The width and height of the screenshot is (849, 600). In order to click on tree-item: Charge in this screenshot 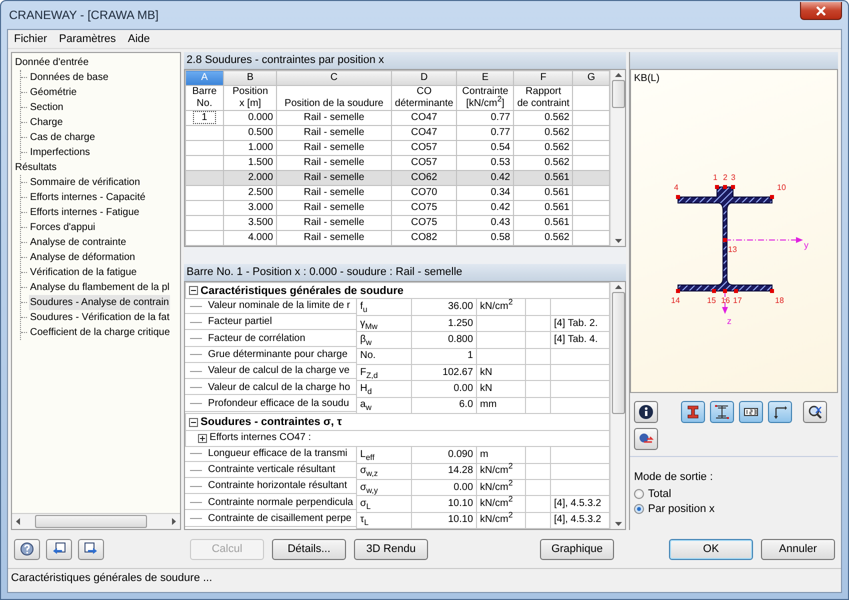, I will do `click(46, 122)`.